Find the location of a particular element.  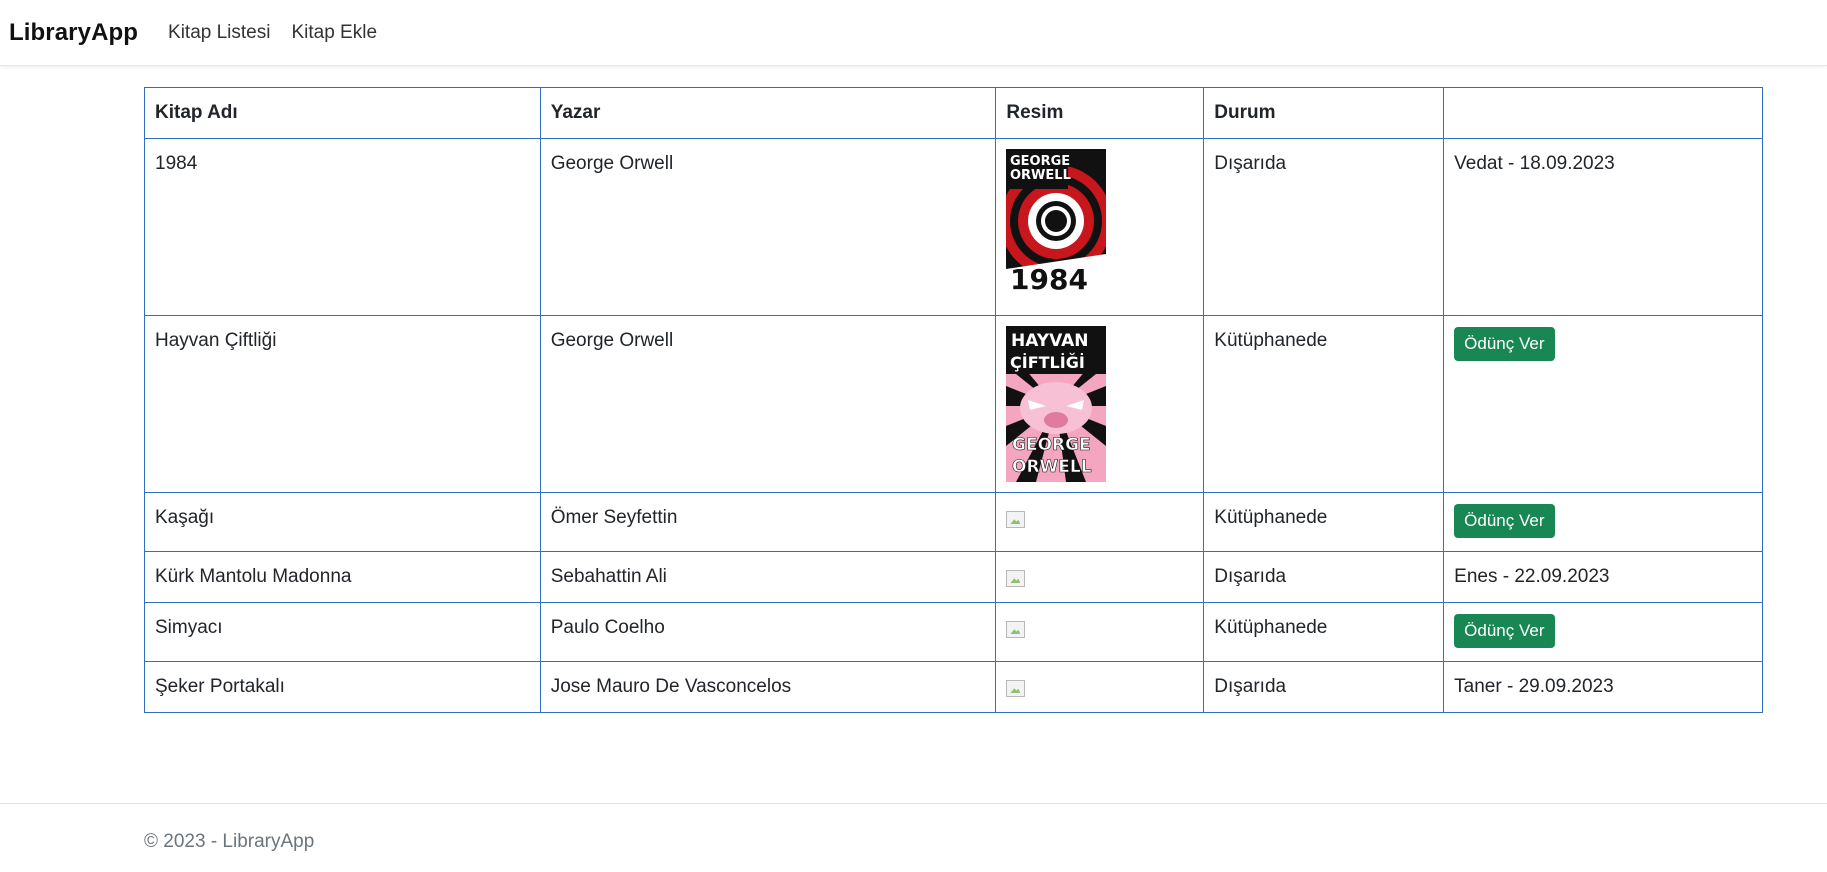

footer: © 2023 - LibraryApp is located at coordinates (913, 837).